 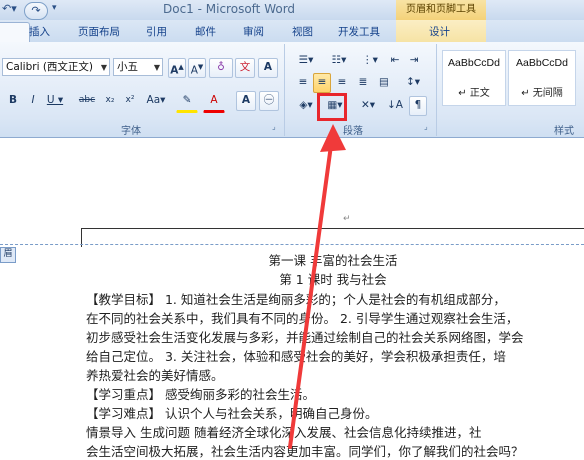 I want to click on doc-line: 给自己定位。 3. 关注社会，体验和感受社会的美好，学会积极承担责任，培, so click(x=296, y=356).